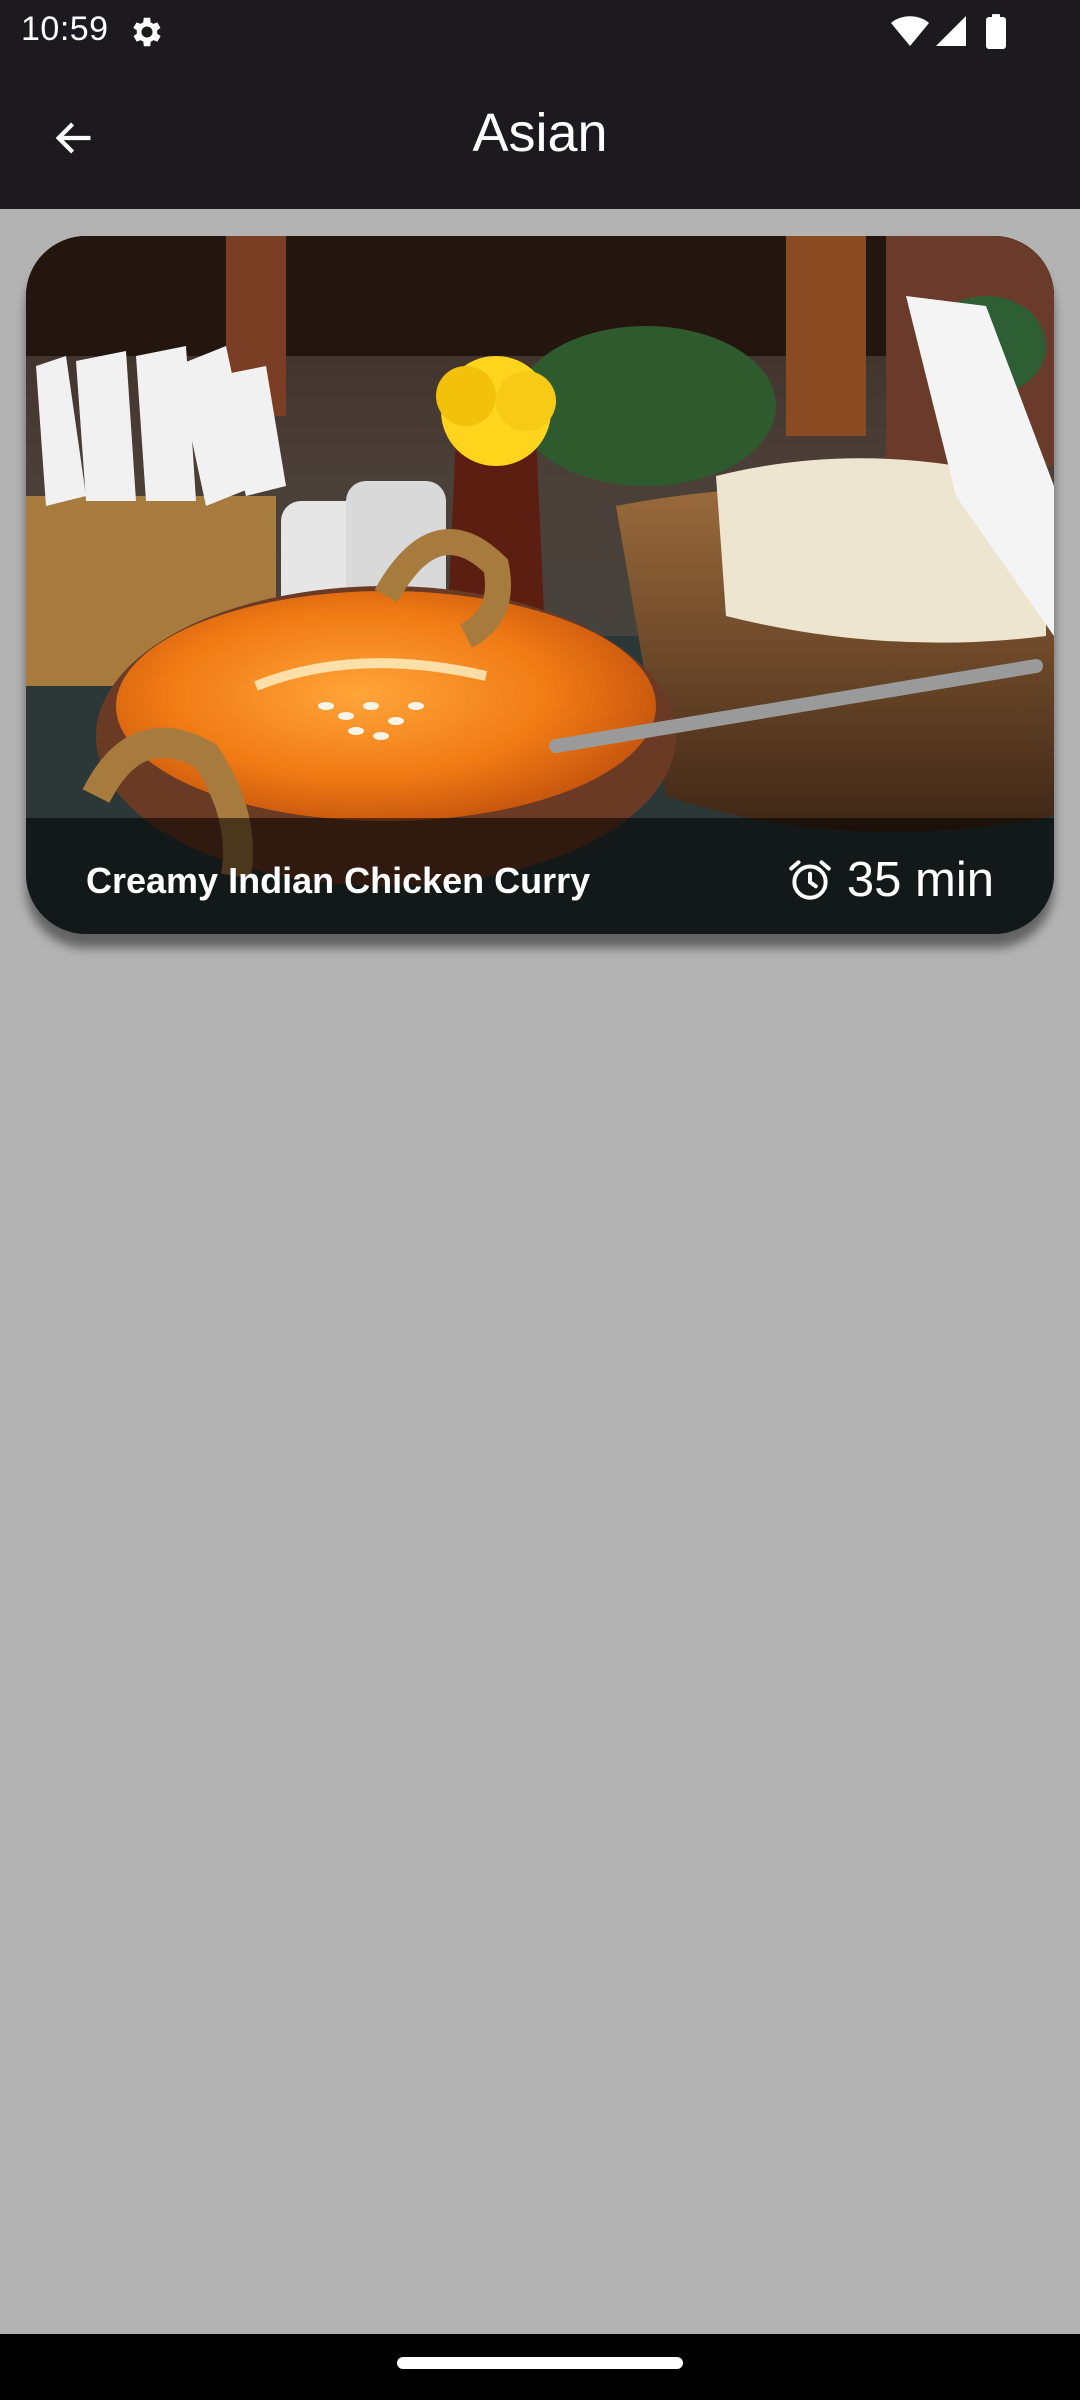  I want to click on wifi-icon, so click(910, 31).